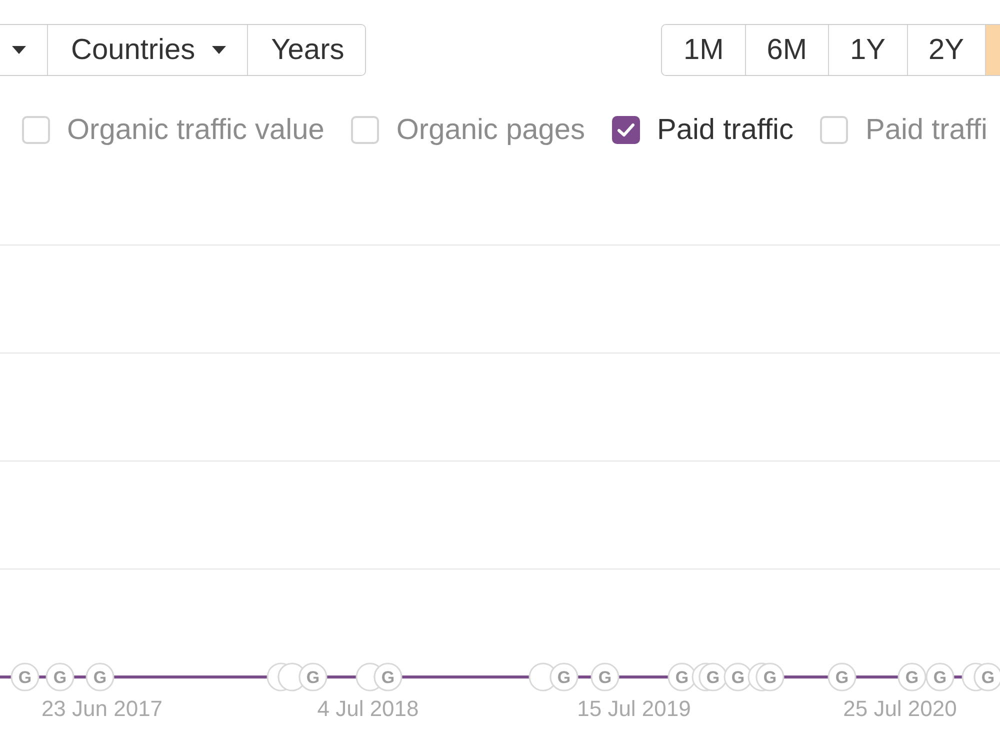  I want to click on checkbox, so click(626, 130).